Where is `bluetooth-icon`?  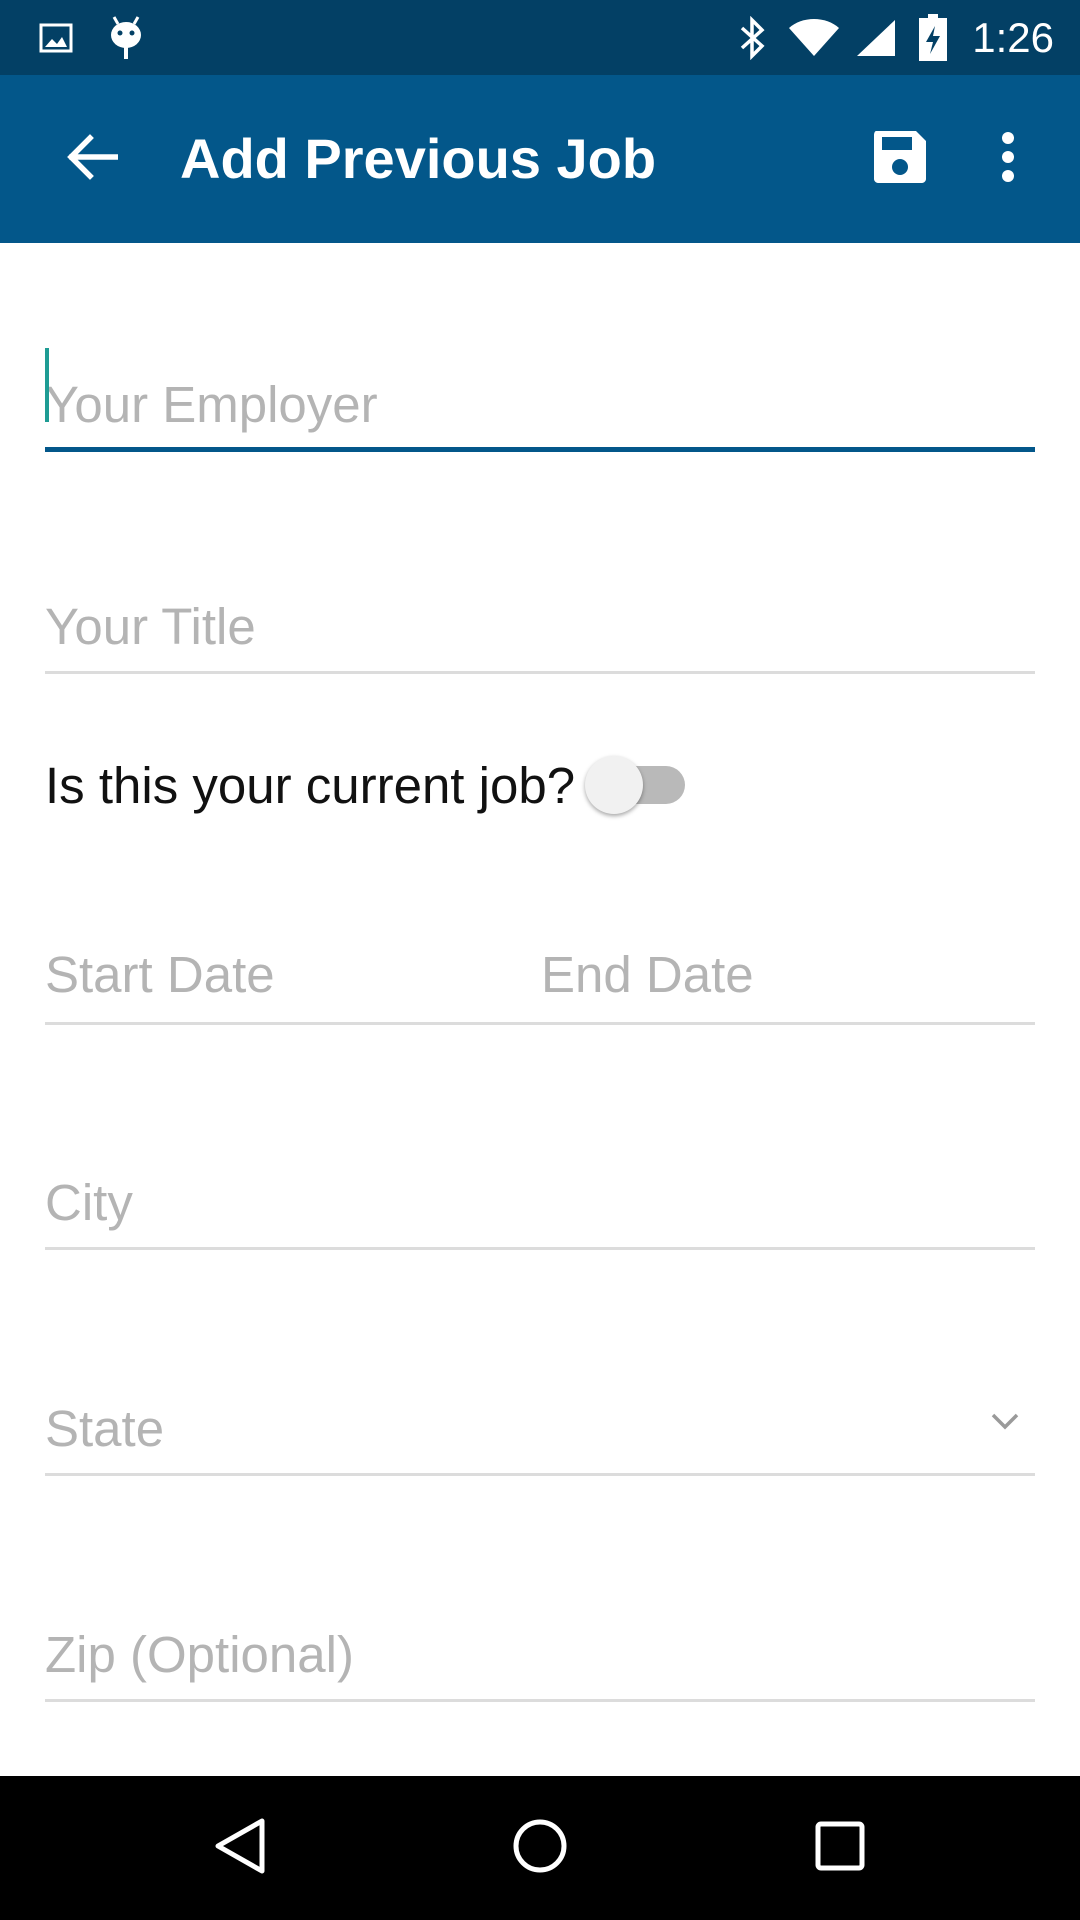 bluetooth-icon is located at coordinates (752, 37).